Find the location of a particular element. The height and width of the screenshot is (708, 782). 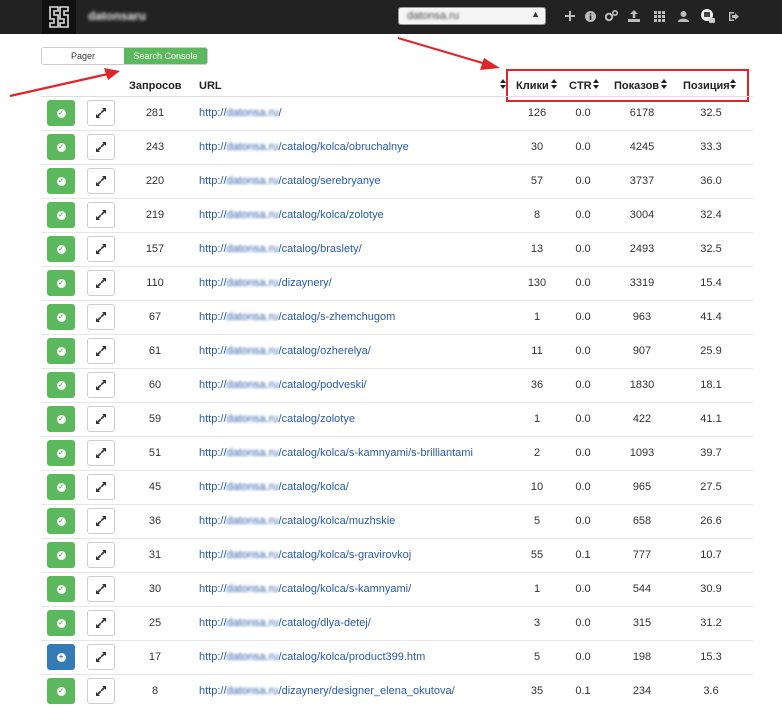

position-cell: 27.5 is located at coordinates (711, 487).